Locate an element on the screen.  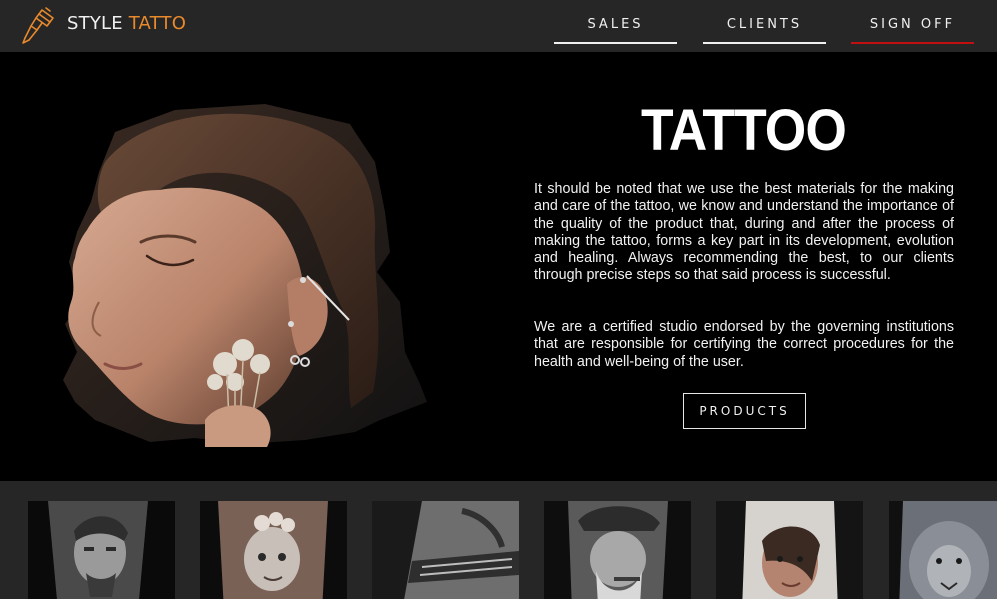
nav-sales-link: SALES is located at coordinates (615, 22).